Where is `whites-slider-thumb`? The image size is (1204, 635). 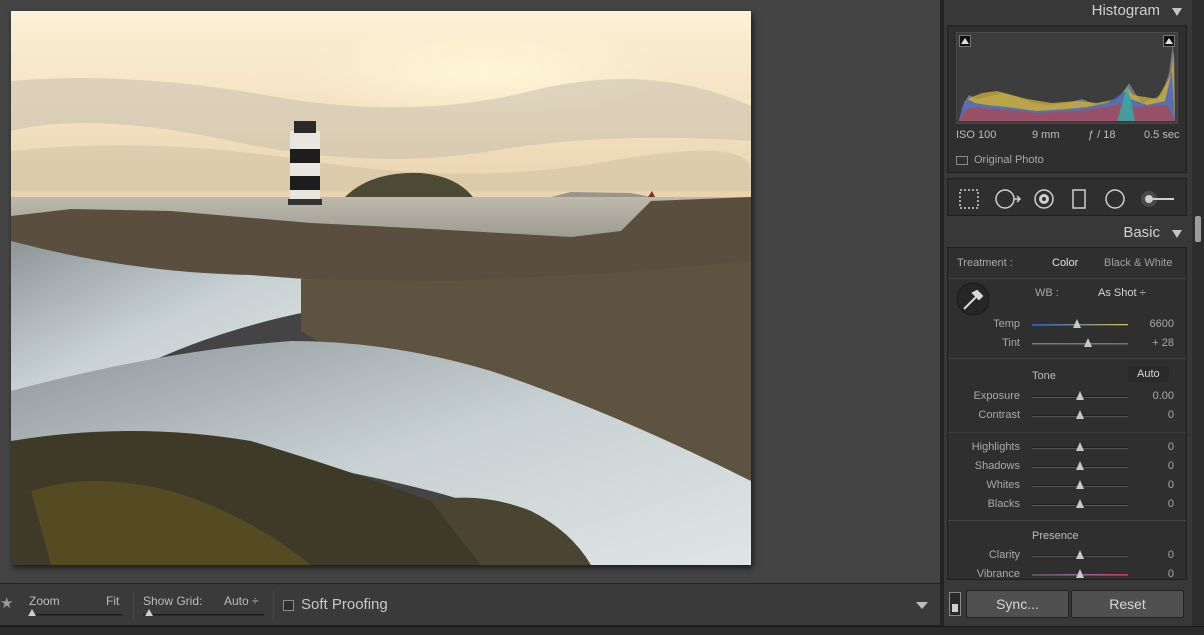
whites-slider-thumb is located at coordinates (1080, 484).